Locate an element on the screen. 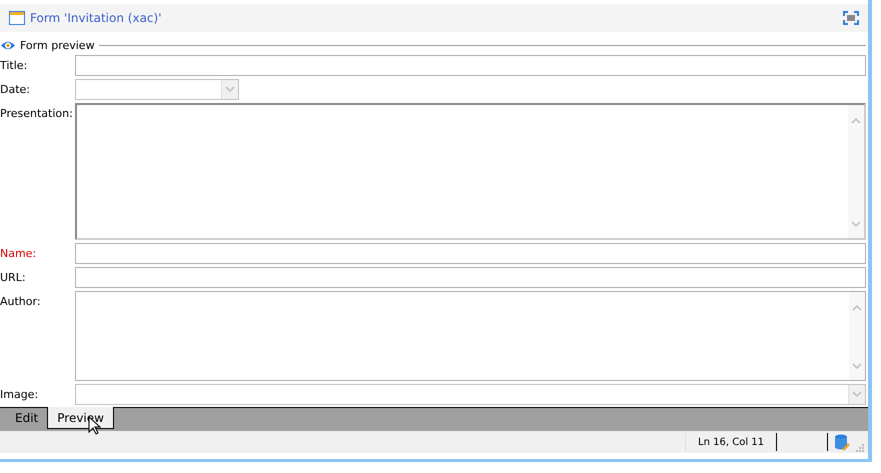  cursor-position: Ln 16, Col 11 is located at coordinates (730, 442).